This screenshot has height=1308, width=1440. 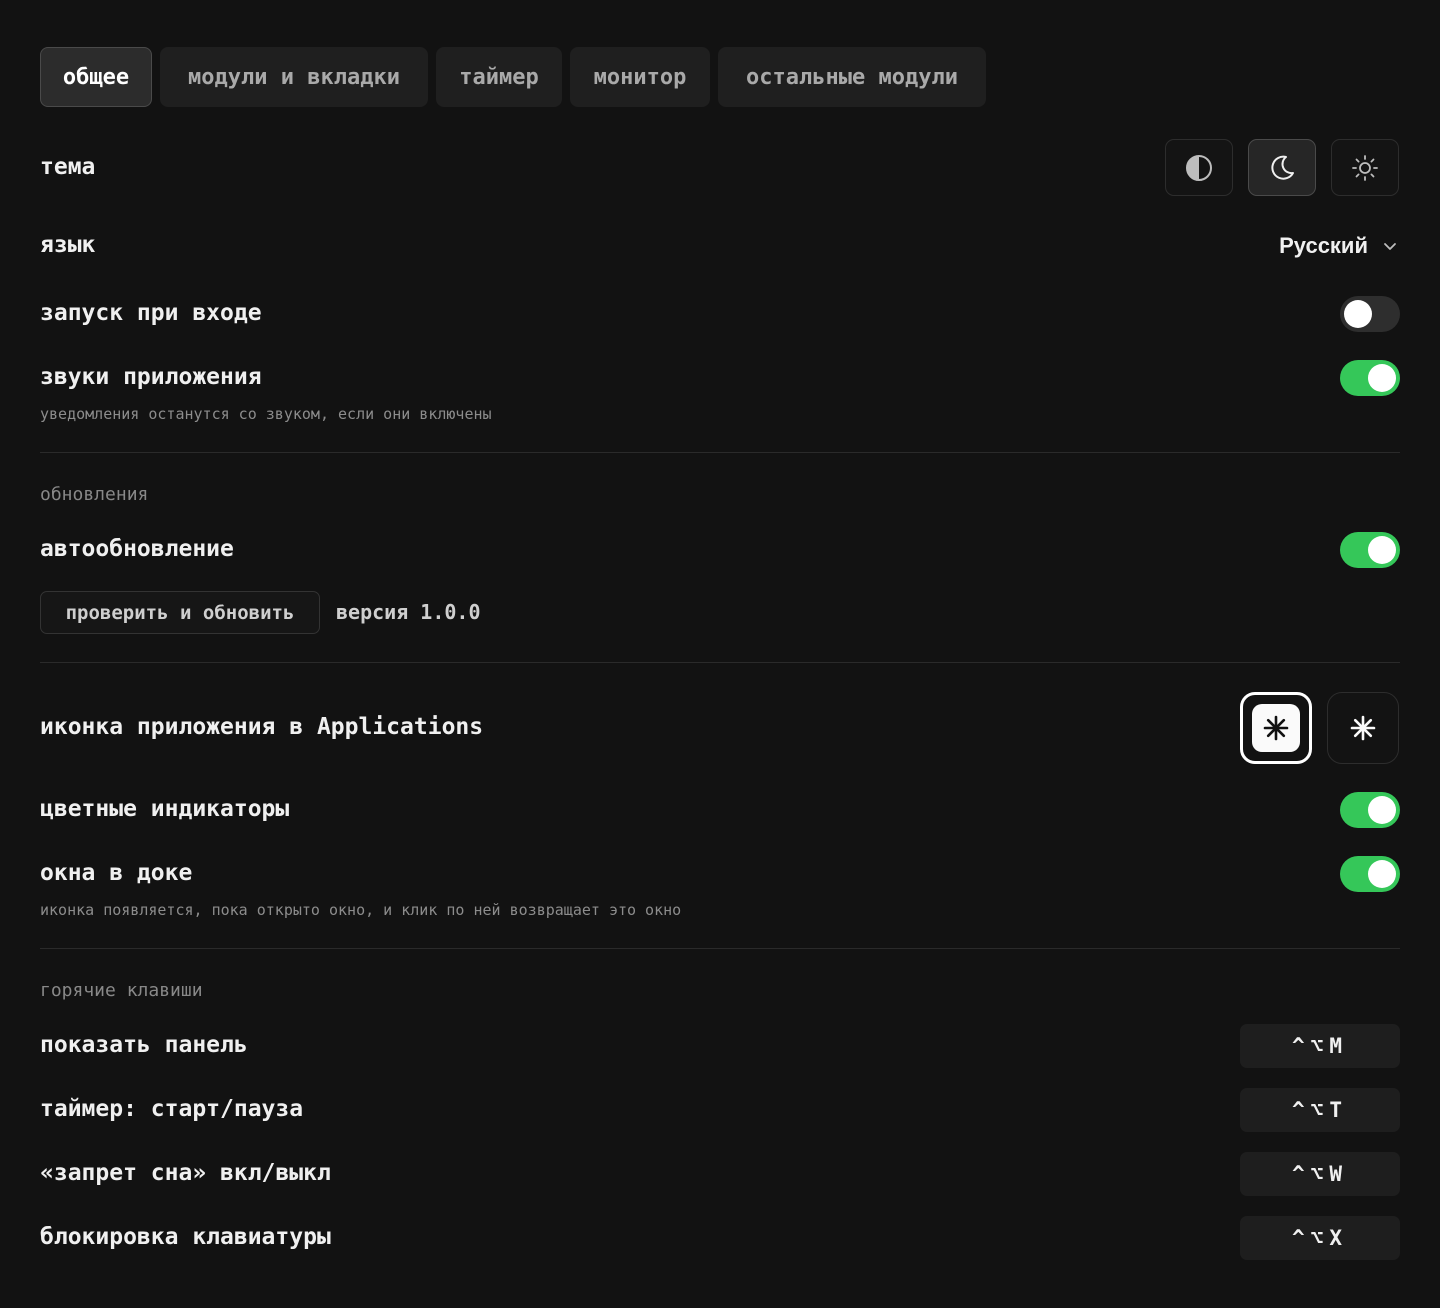 What do you see at coordinates (185, 1173) in the screenshot?
I see `hotkey-label: «запрет сна» вкл/выкл` at bounding box center [185, 1173].